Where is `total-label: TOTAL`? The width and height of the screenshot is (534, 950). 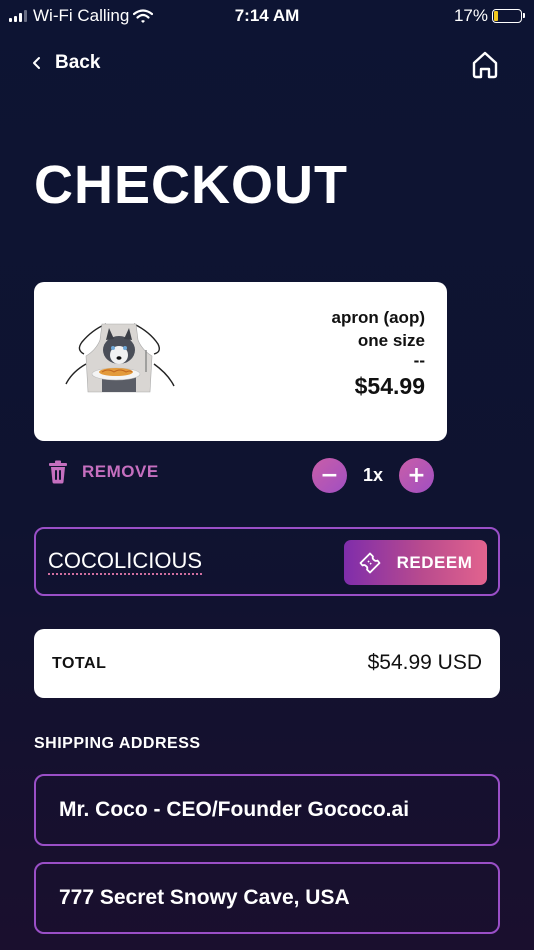
total-label: TOTAL is located at coordinates (79, 663).